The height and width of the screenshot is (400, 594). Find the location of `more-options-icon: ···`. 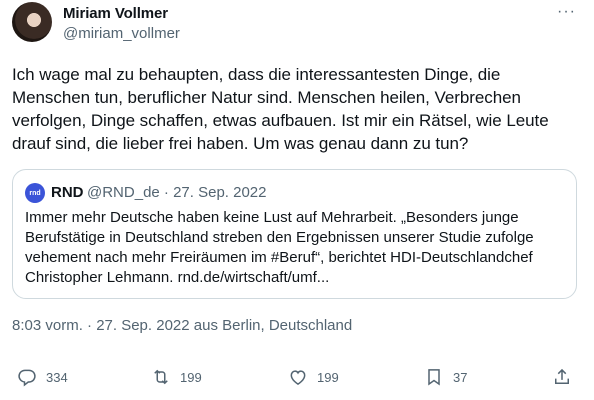

more-options-icon: ··· is located at coordinates (566, 12).